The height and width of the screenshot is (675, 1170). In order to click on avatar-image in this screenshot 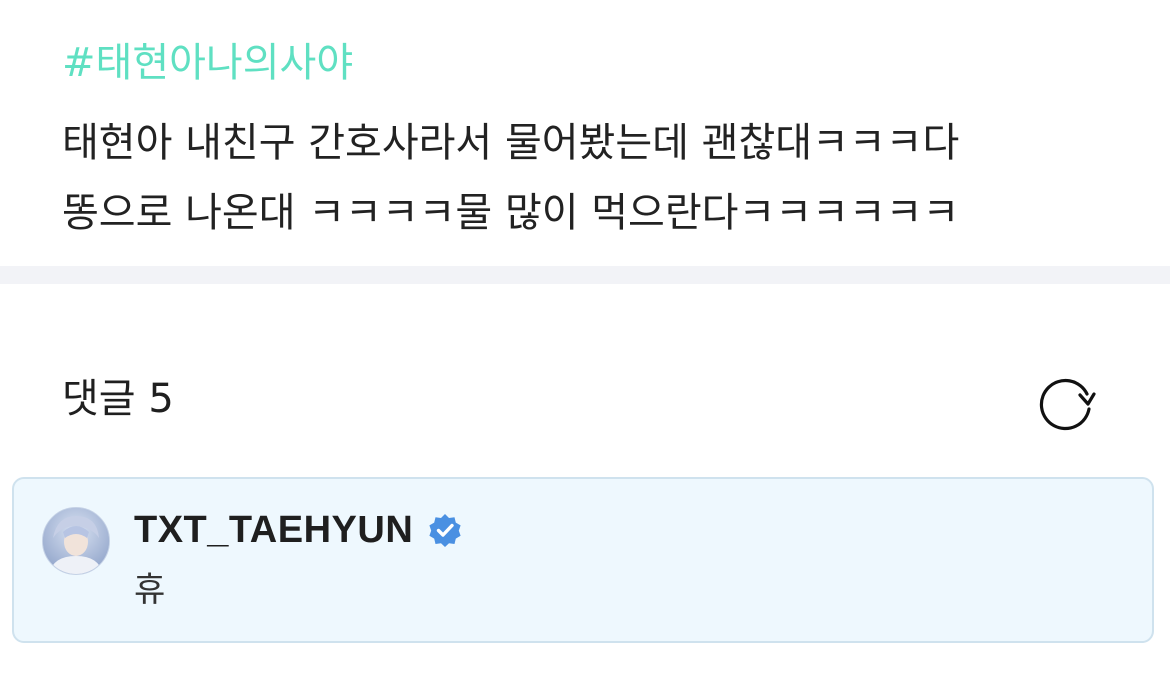, I will do `click(76, 541)`.